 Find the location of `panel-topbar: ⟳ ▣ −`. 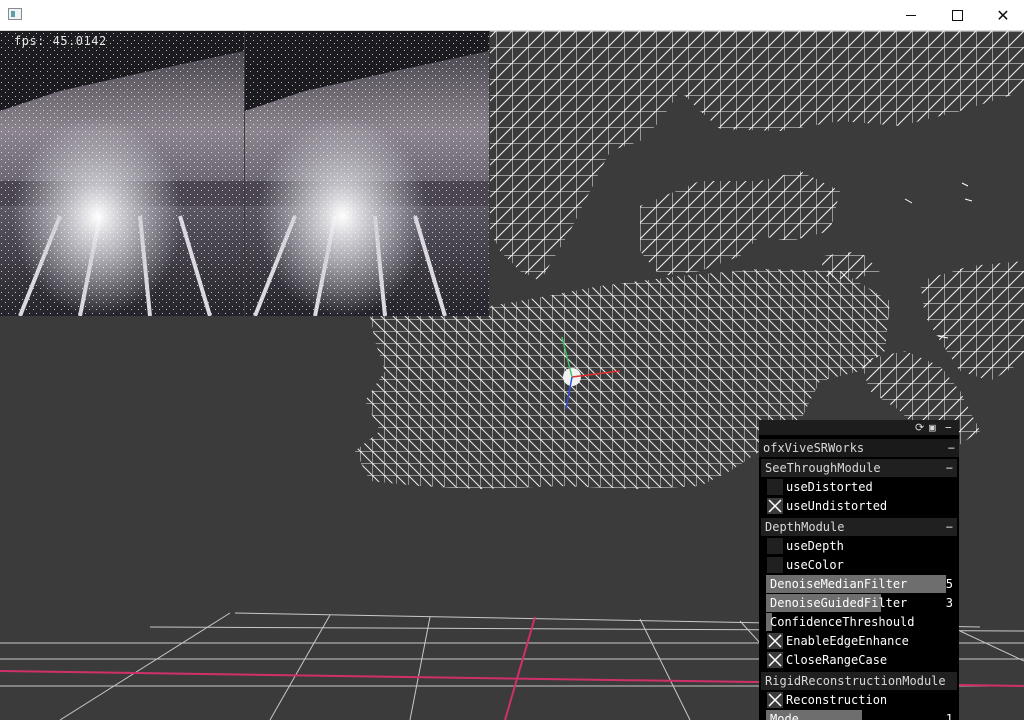

panel-topbar: ⟳ ▣ − is located at coordinates (859, 427).